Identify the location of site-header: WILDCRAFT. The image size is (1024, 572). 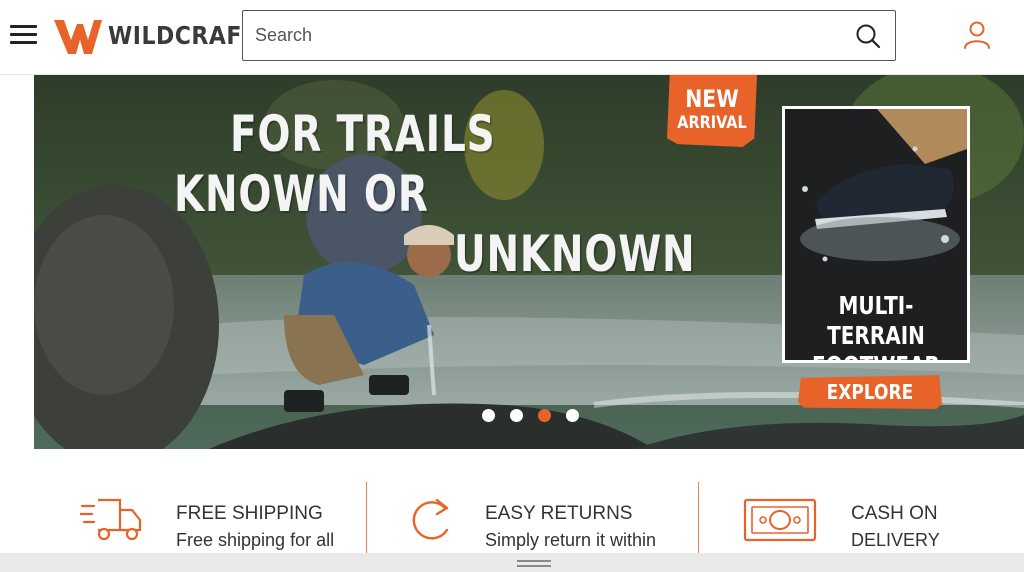
(512, 37).